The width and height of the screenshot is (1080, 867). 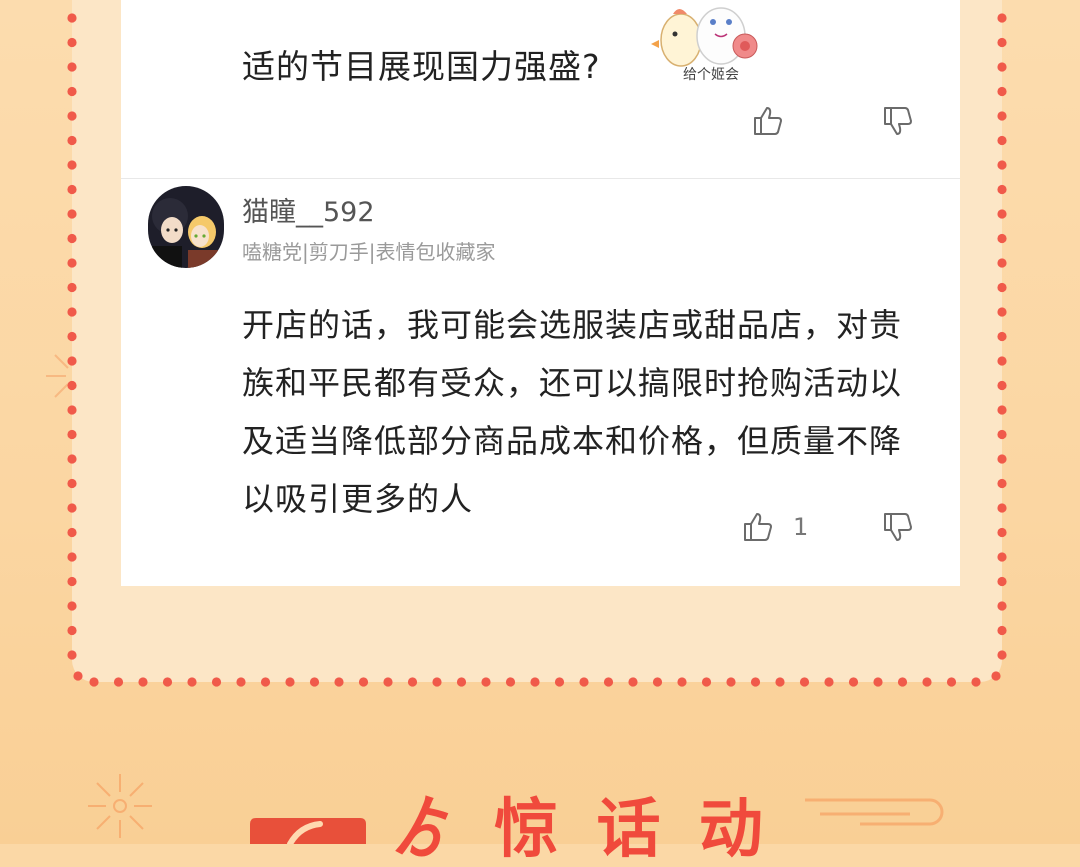 What do you see at coordinates (308, 209) in the screenshot?
I see `username: 猫瞳__592` at bounding box center [308, 209].